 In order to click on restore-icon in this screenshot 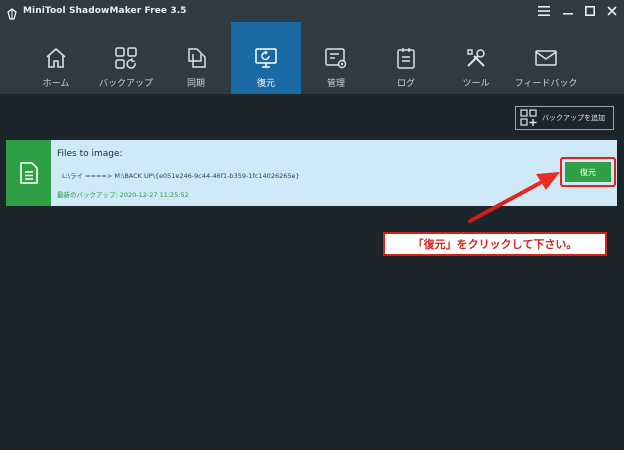, I will do `click(266, 58)`.